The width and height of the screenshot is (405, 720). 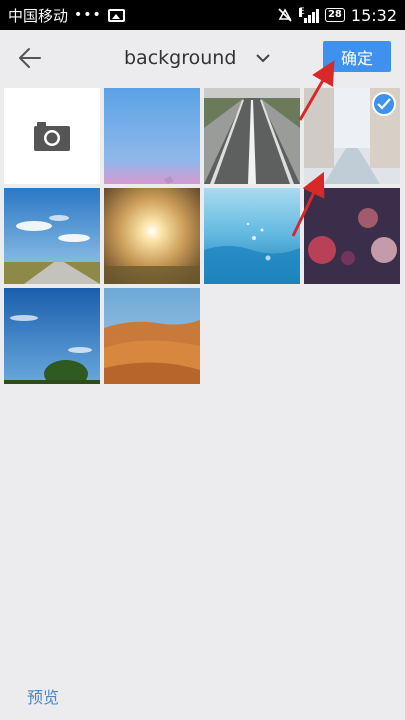 I want to click on image-notification-icon, so click(x=116, y=15).